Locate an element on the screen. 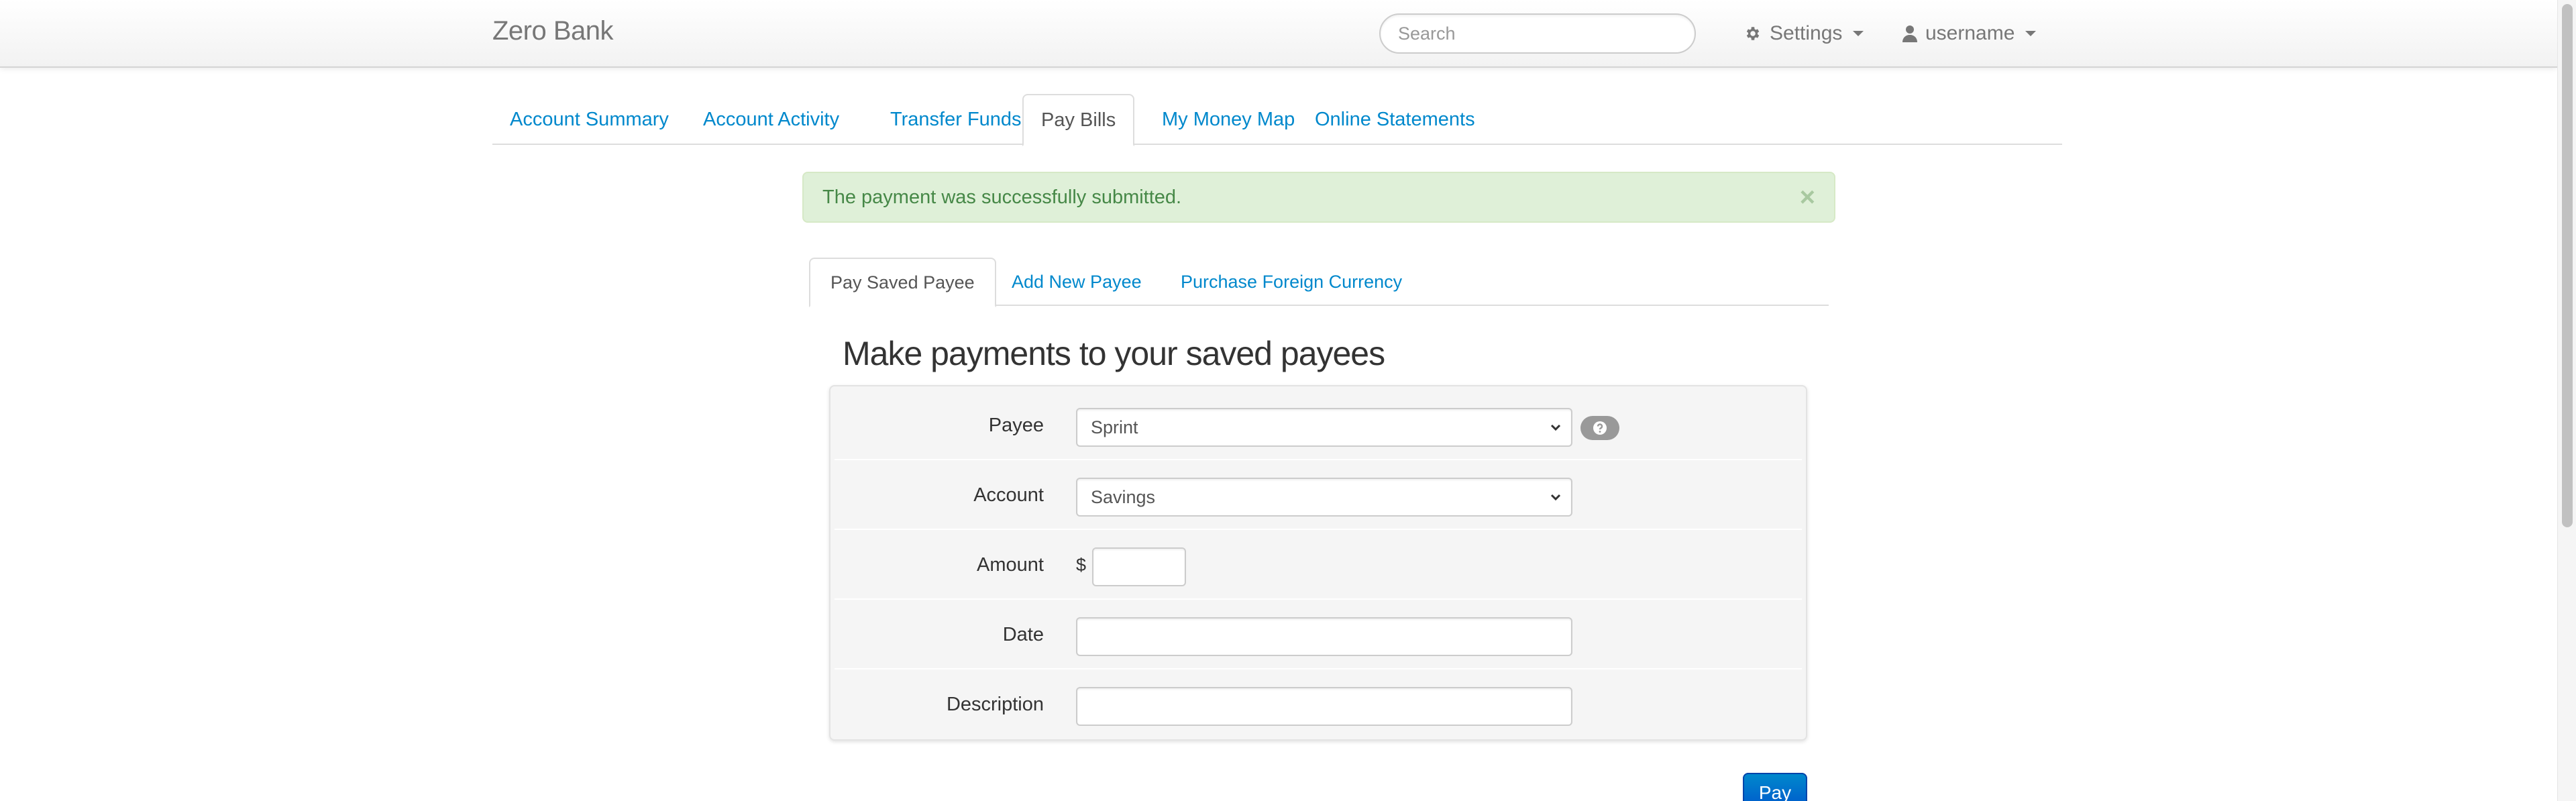  vertical-scrollbar is located at coordinates (2566, 400).